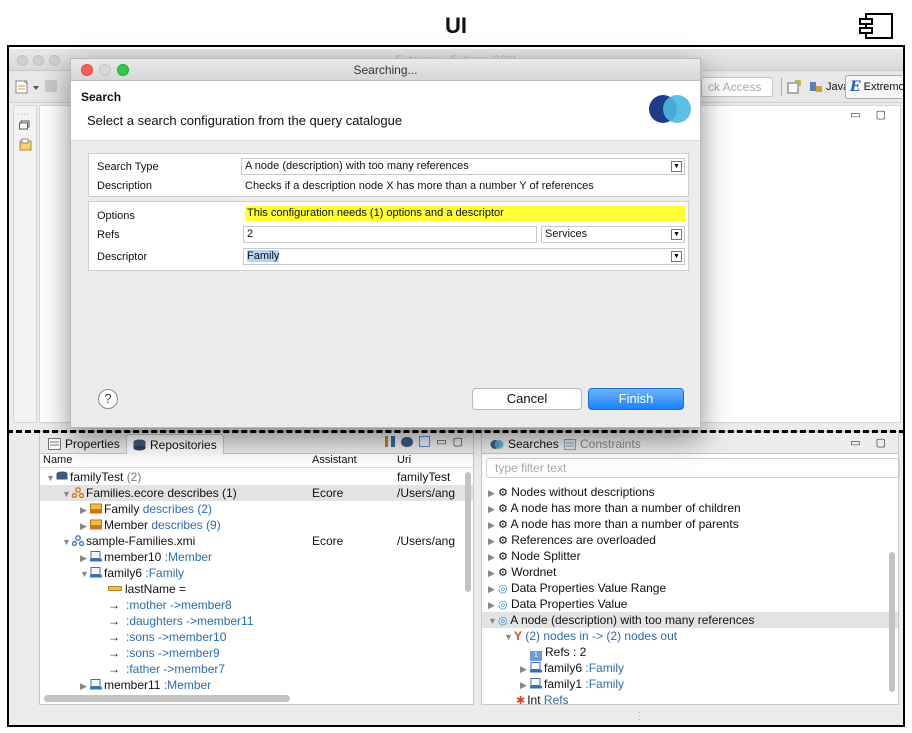 The width and height of the screenshot is (912, 733). I want to click on list-item: 1 Refs : 2, so click(690, 652).